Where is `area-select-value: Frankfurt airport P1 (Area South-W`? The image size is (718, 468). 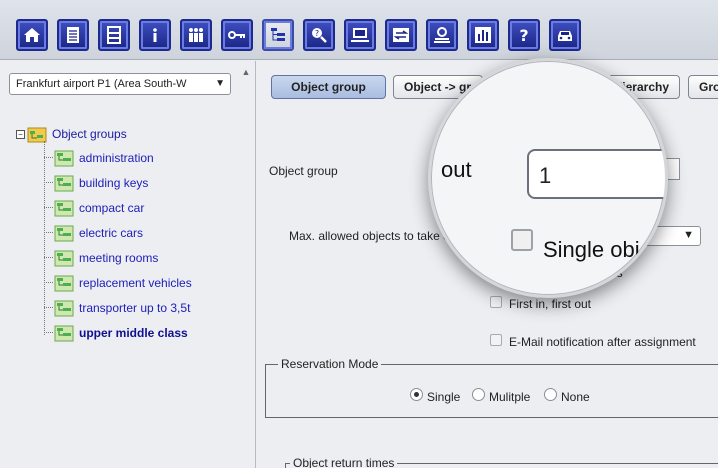
area-select-value: Frankfurt airport P1 (Area South-W is located at coordinates (101, 84).